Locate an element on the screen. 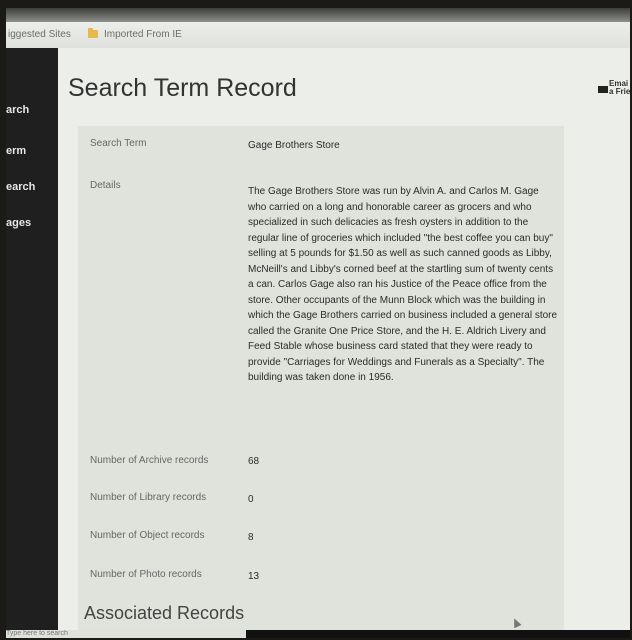 The width and height of the screenshot is (632, 640). email-a-friend-link: Emai a Frie is located at coordinates (619, 88).